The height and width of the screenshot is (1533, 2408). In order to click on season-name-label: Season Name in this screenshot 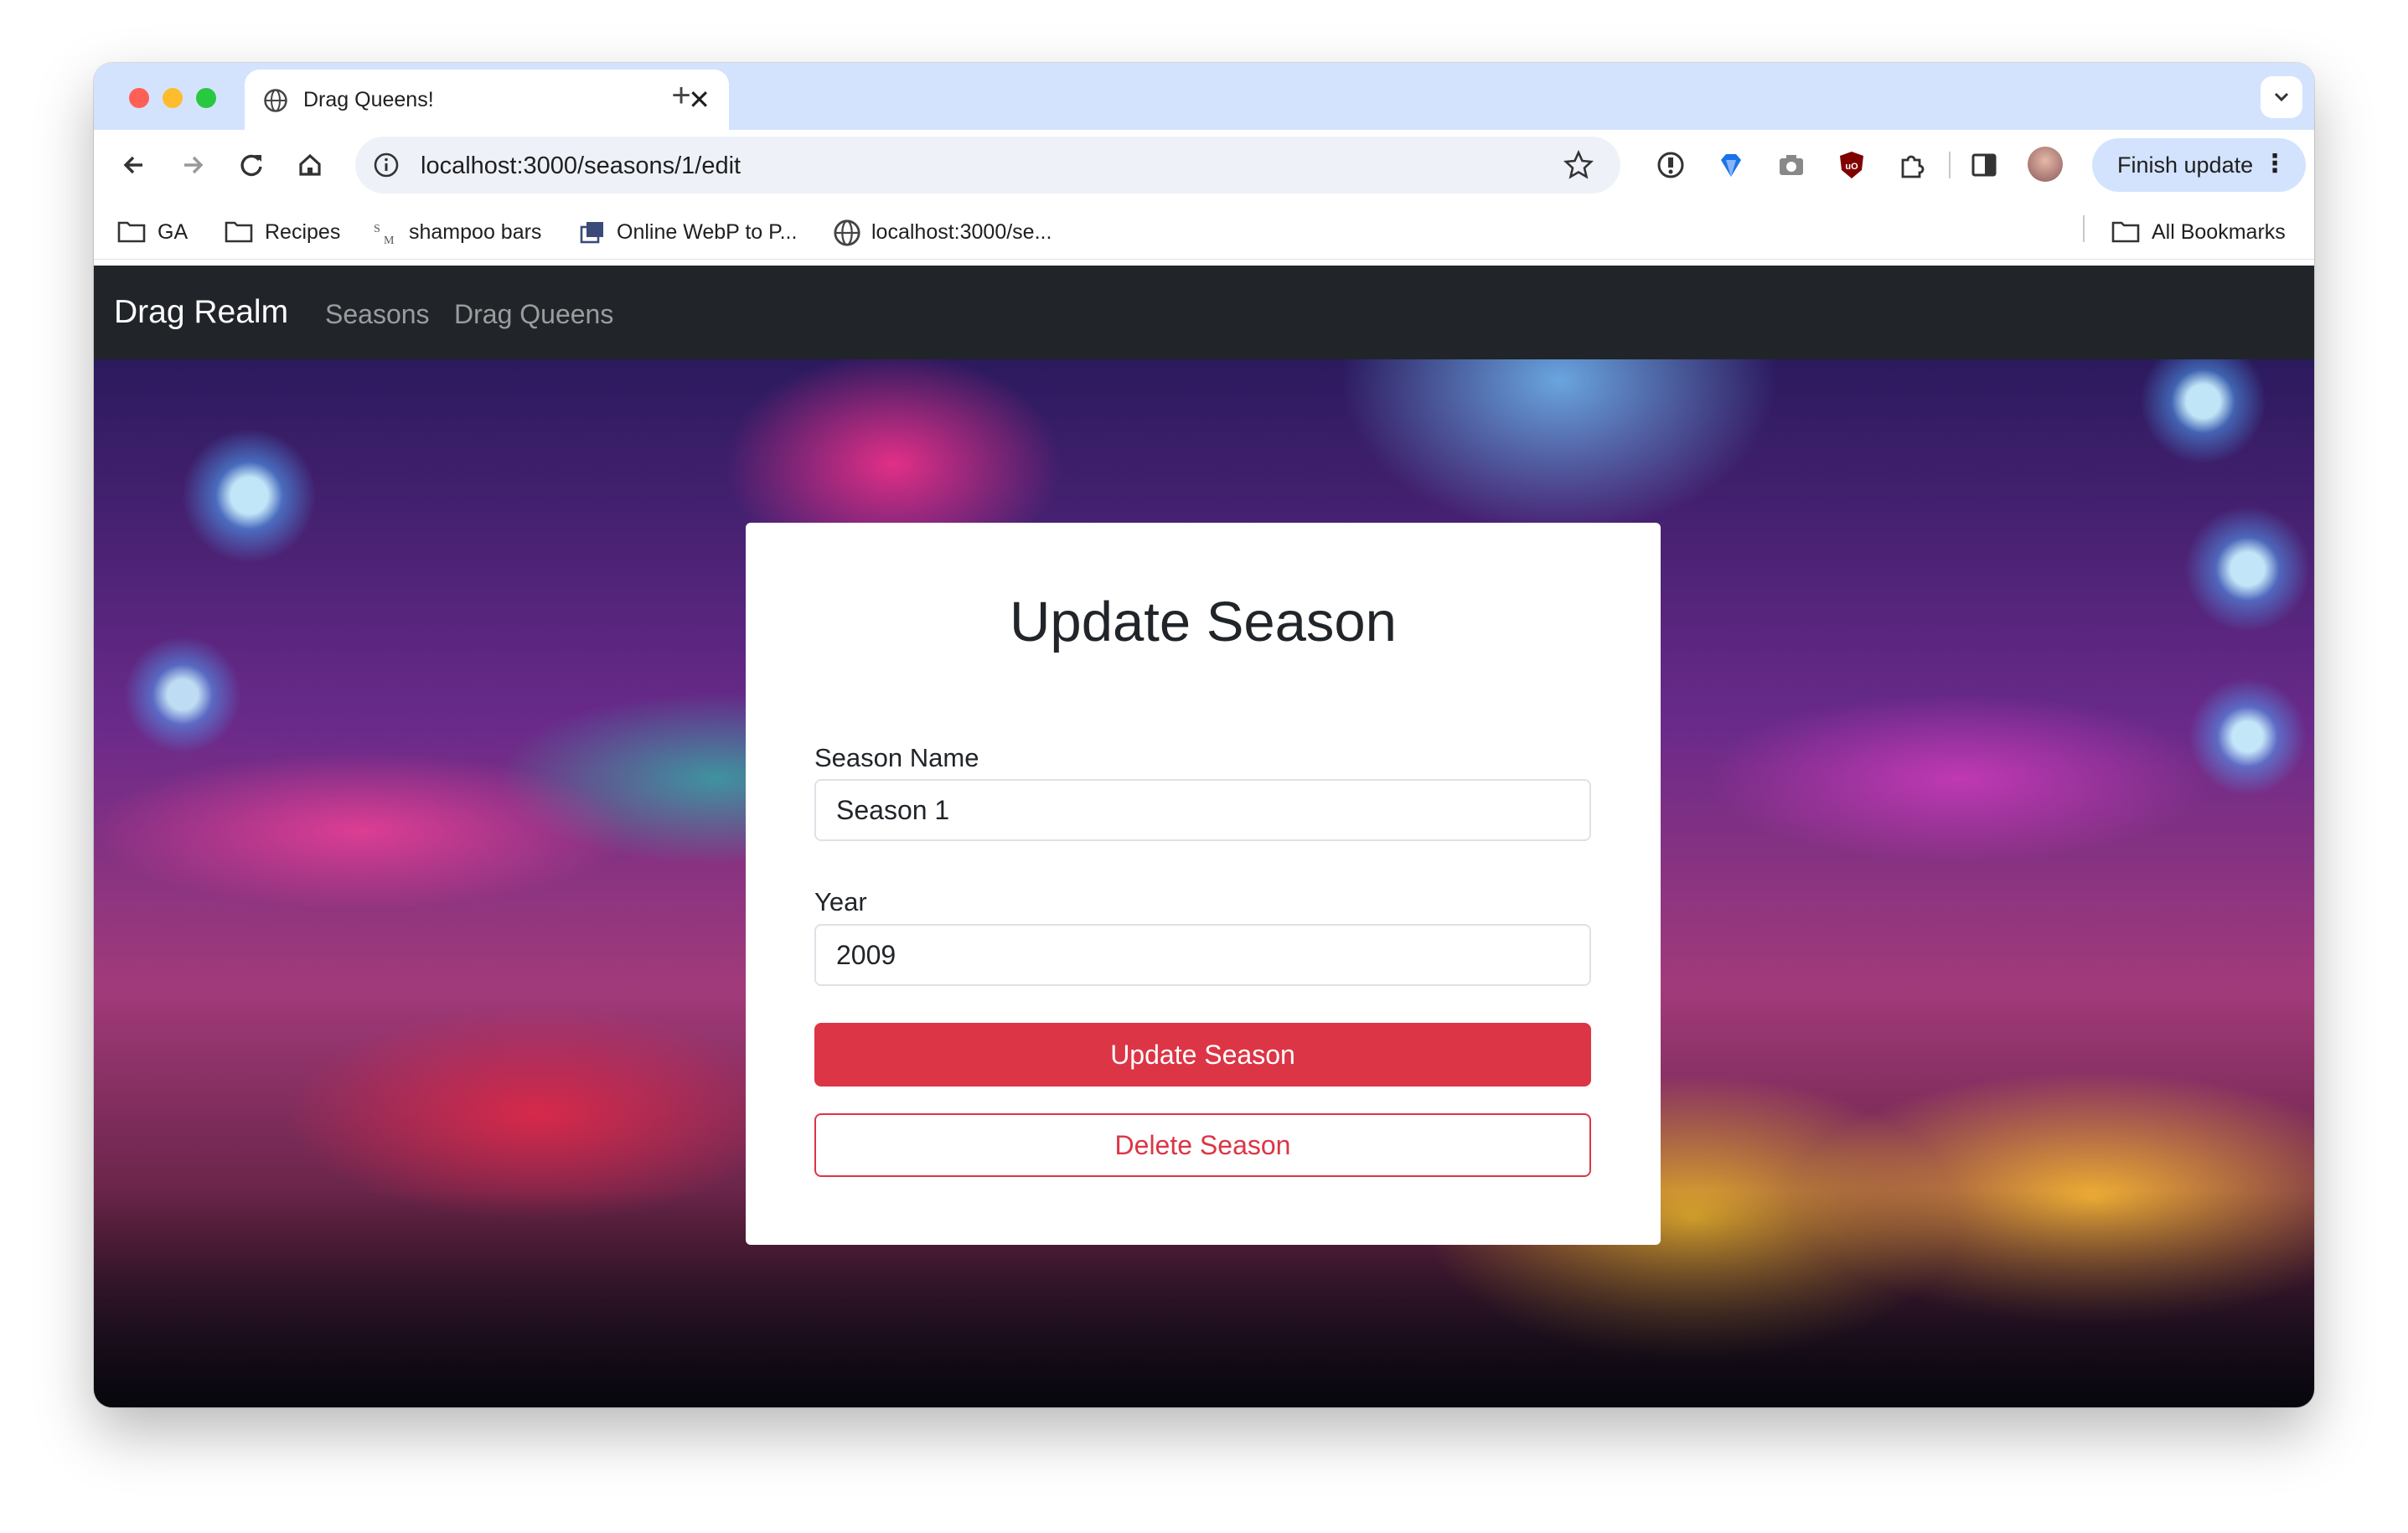, I will do `click(897, 757)`.